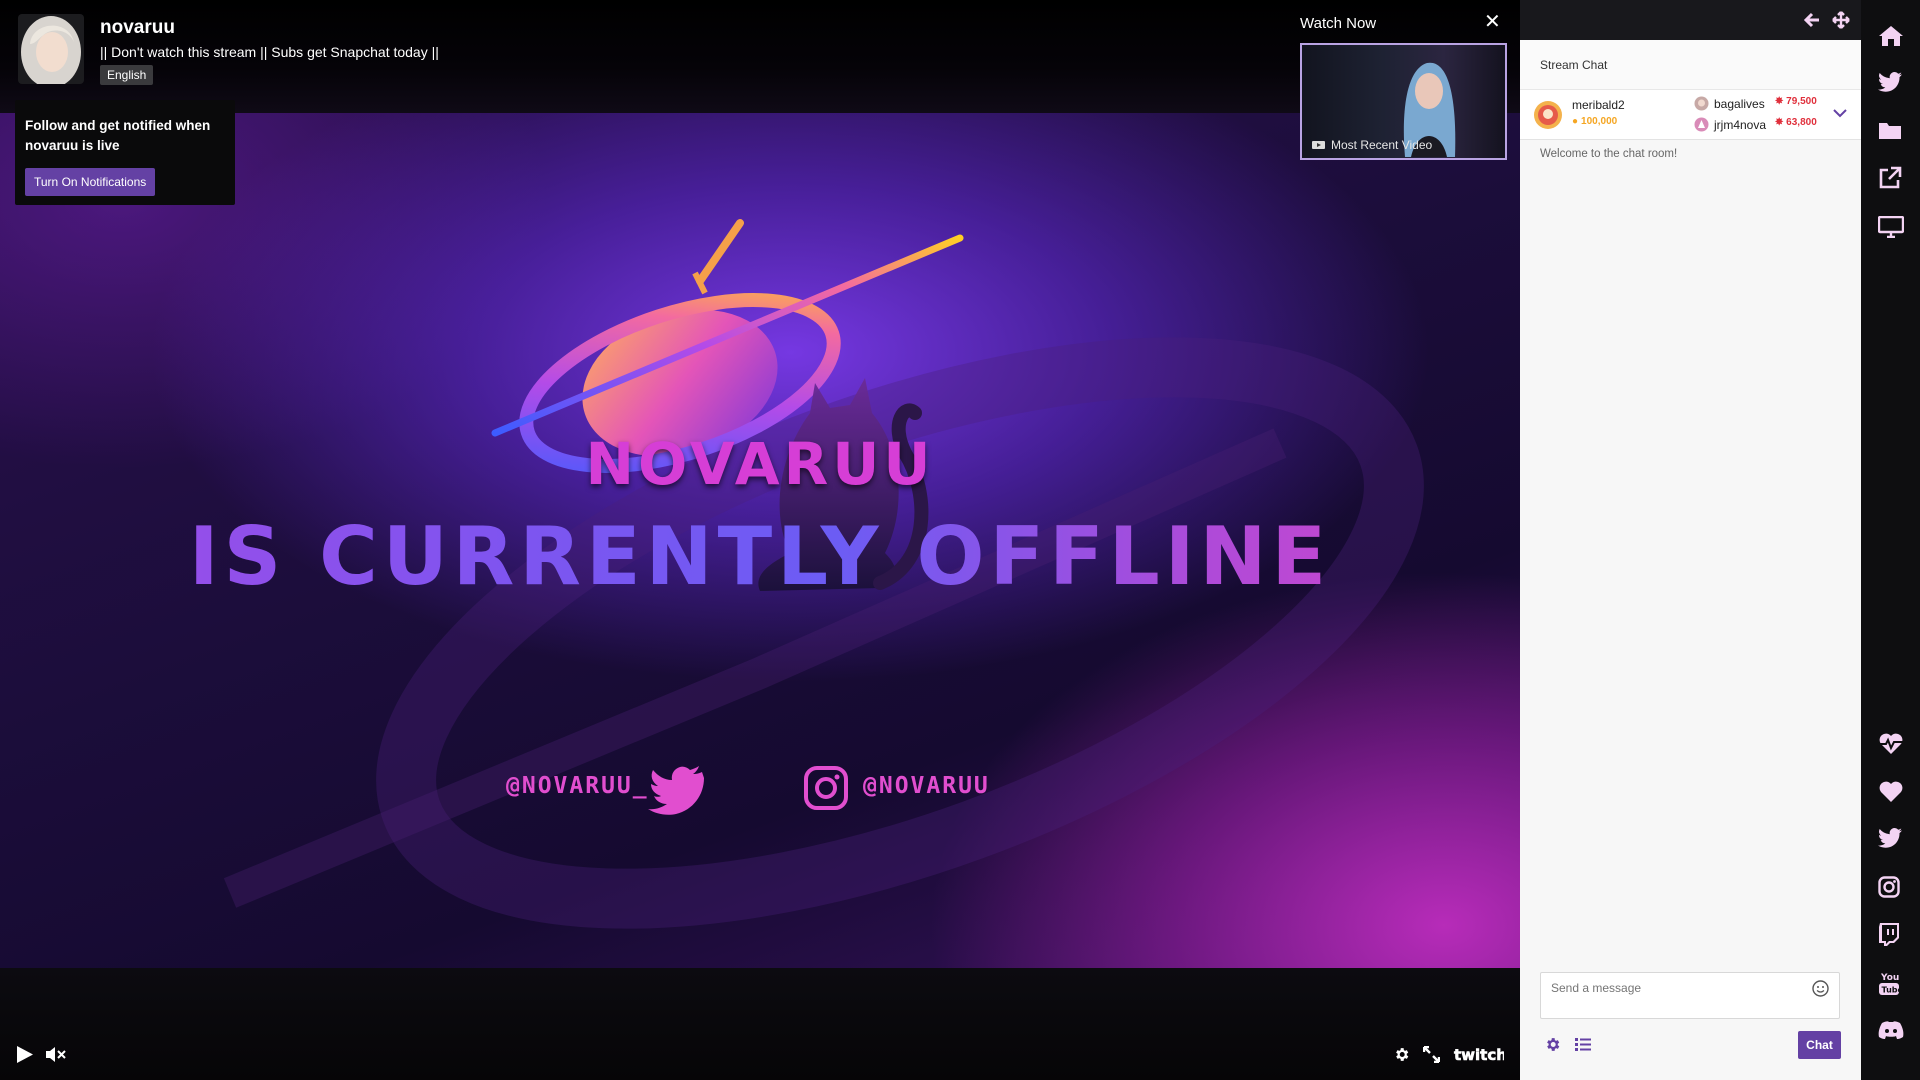 This screenshot has width=1920, height=1080. What do you see at coordinates (1891, 990) in the screenshot?
I see `svg-text: Tube` at bounding box center [1891, 990].